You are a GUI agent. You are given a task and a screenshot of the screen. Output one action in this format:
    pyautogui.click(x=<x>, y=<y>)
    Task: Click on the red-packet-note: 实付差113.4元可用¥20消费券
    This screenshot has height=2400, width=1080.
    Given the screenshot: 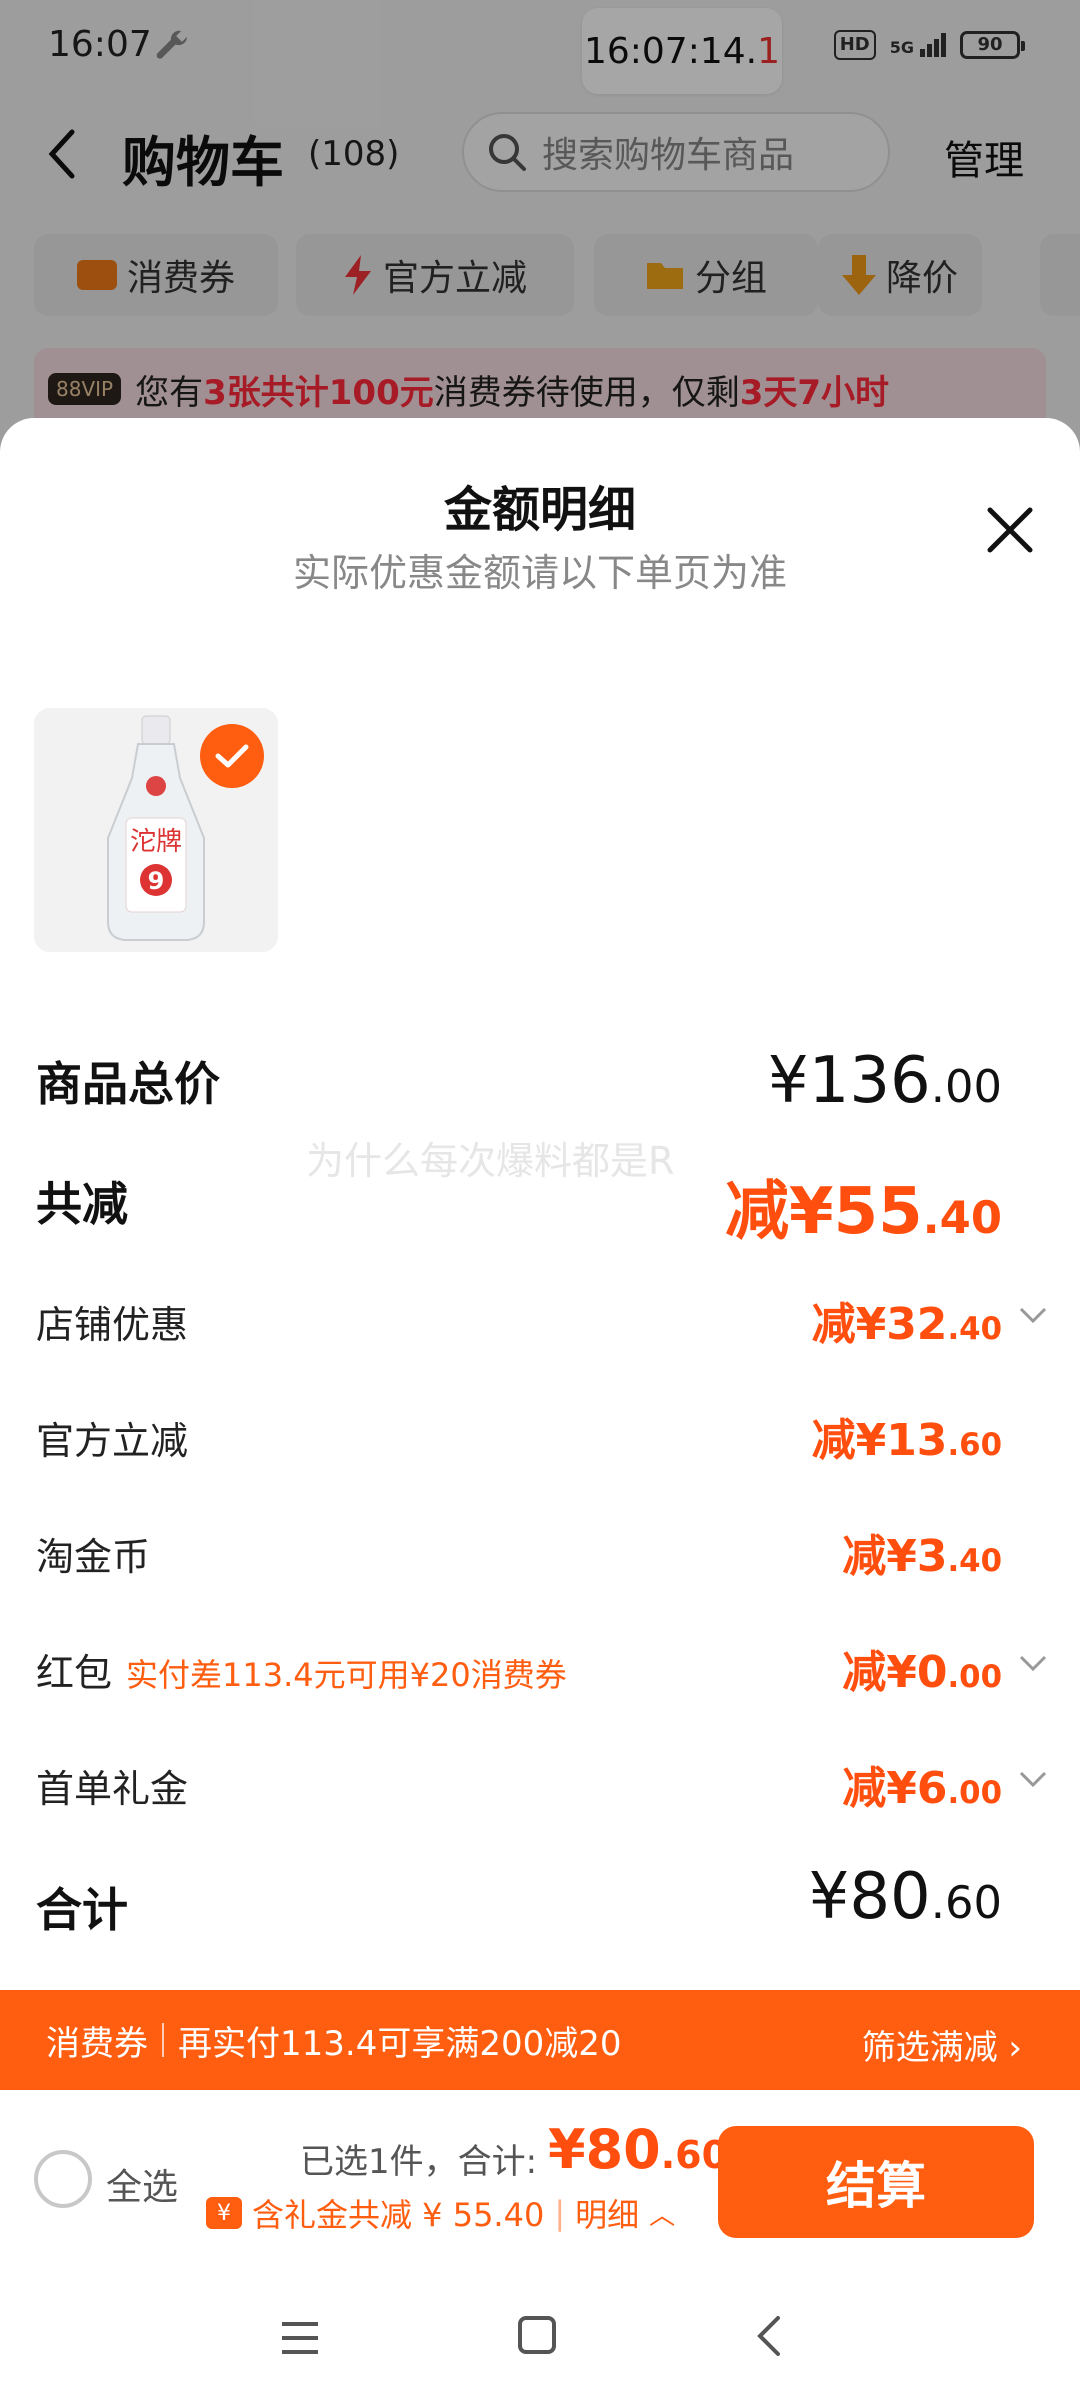 What is the action you would take?
    pyautogui.click(x=346, y=1675)
    